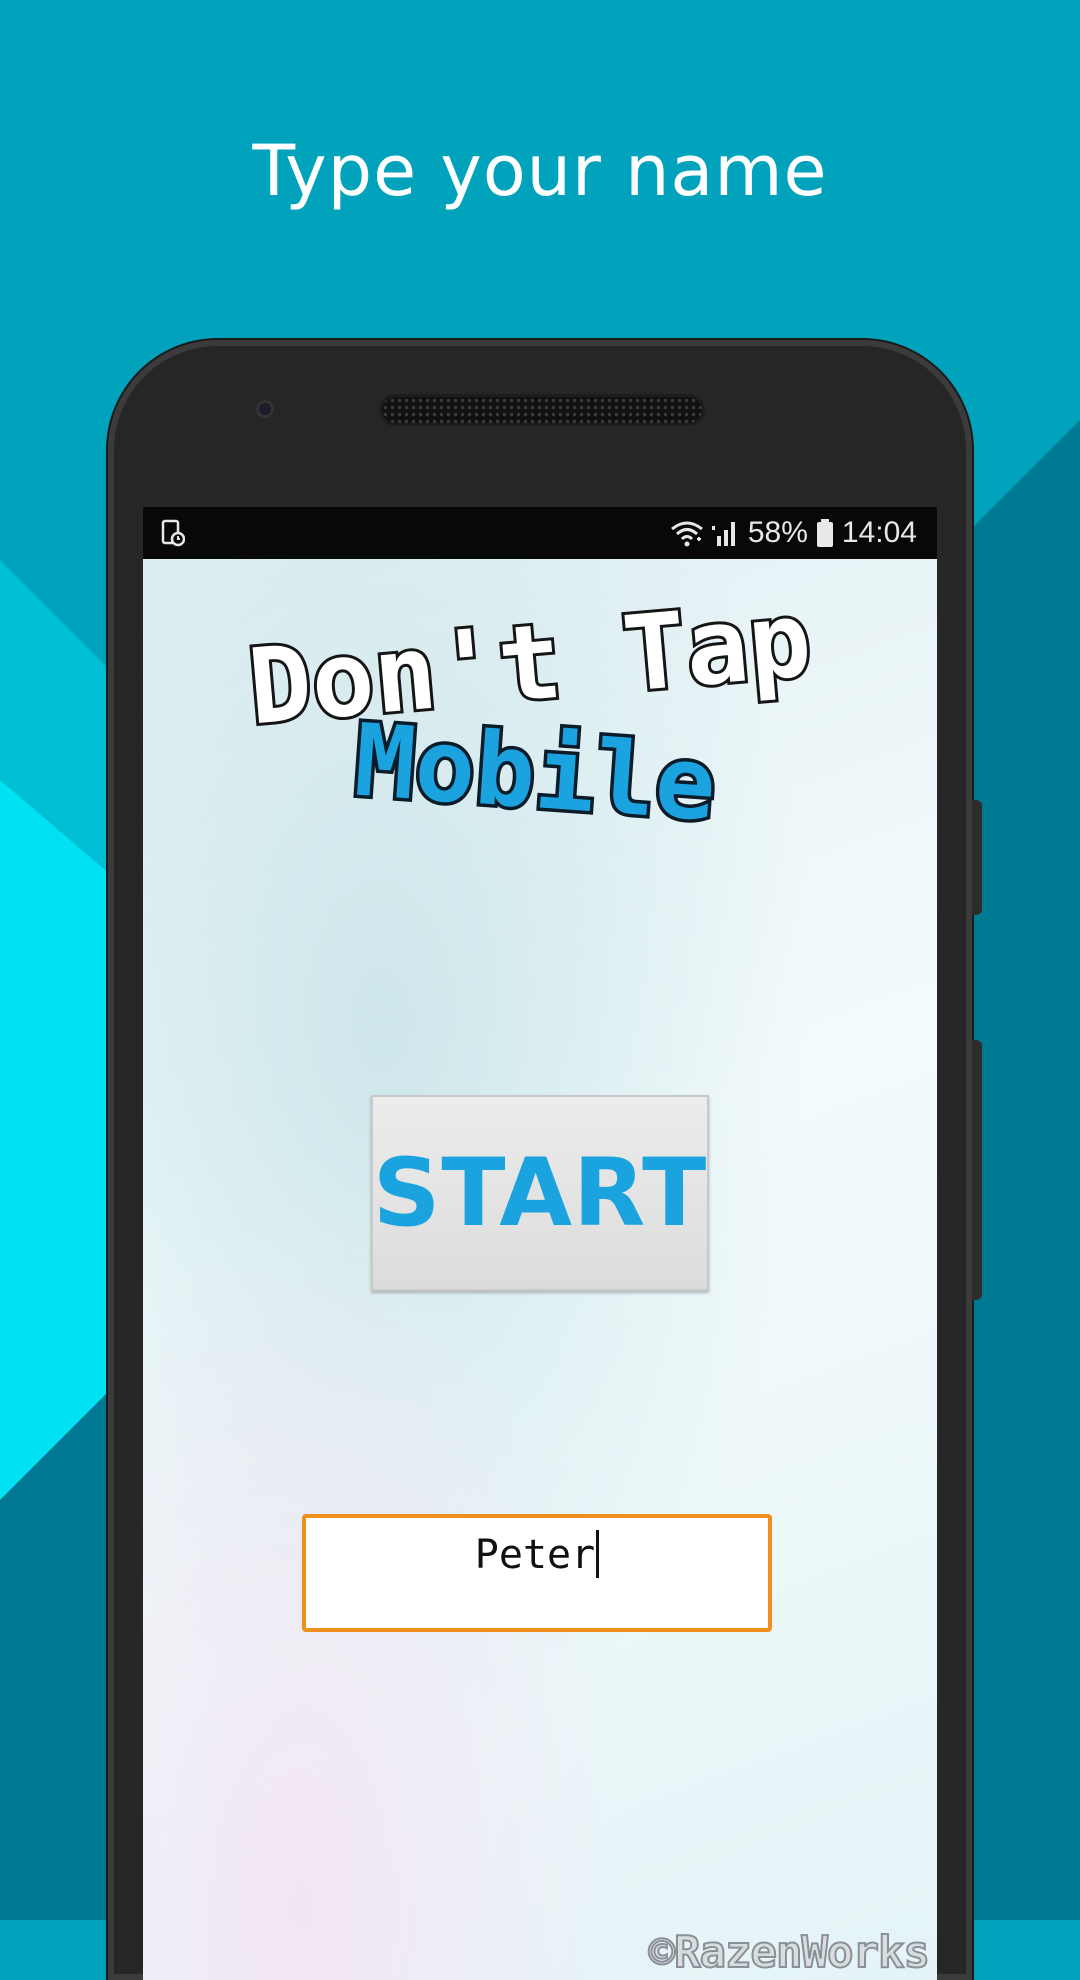  I want to click on clock: 14:04, so click(879, 532).